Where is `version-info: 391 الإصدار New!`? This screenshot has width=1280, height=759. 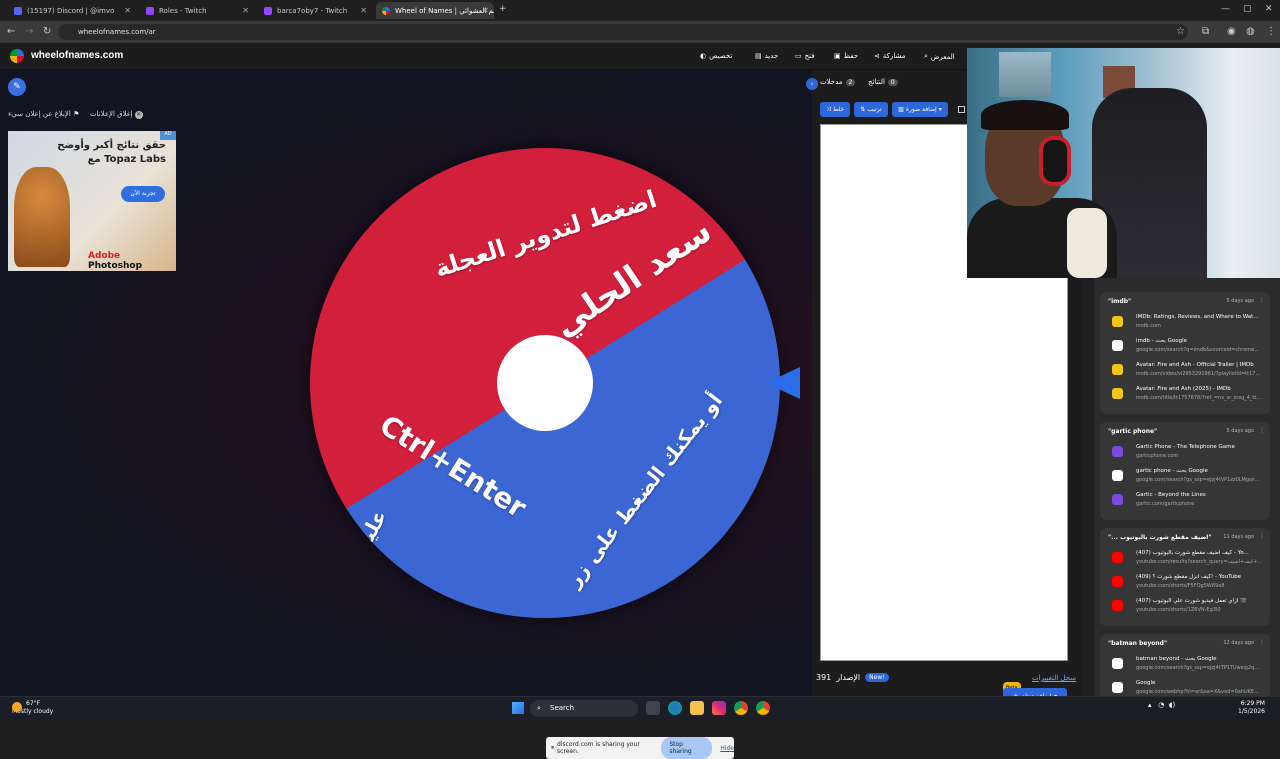 version-info: 391 الإصدار New! is located at coordinates (852, 677).